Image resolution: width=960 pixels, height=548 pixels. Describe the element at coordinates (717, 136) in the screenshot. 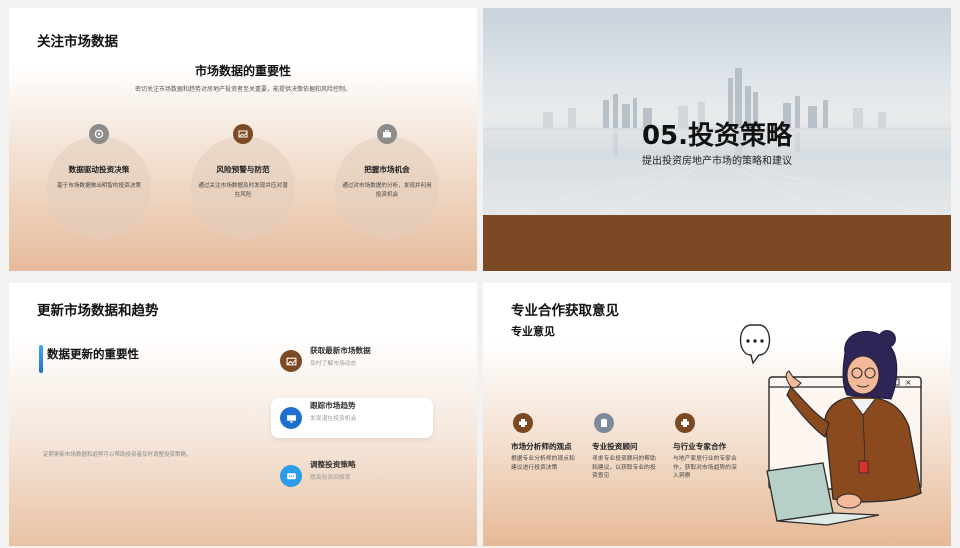

I see `slide-title: 05.投资策略` at that location.